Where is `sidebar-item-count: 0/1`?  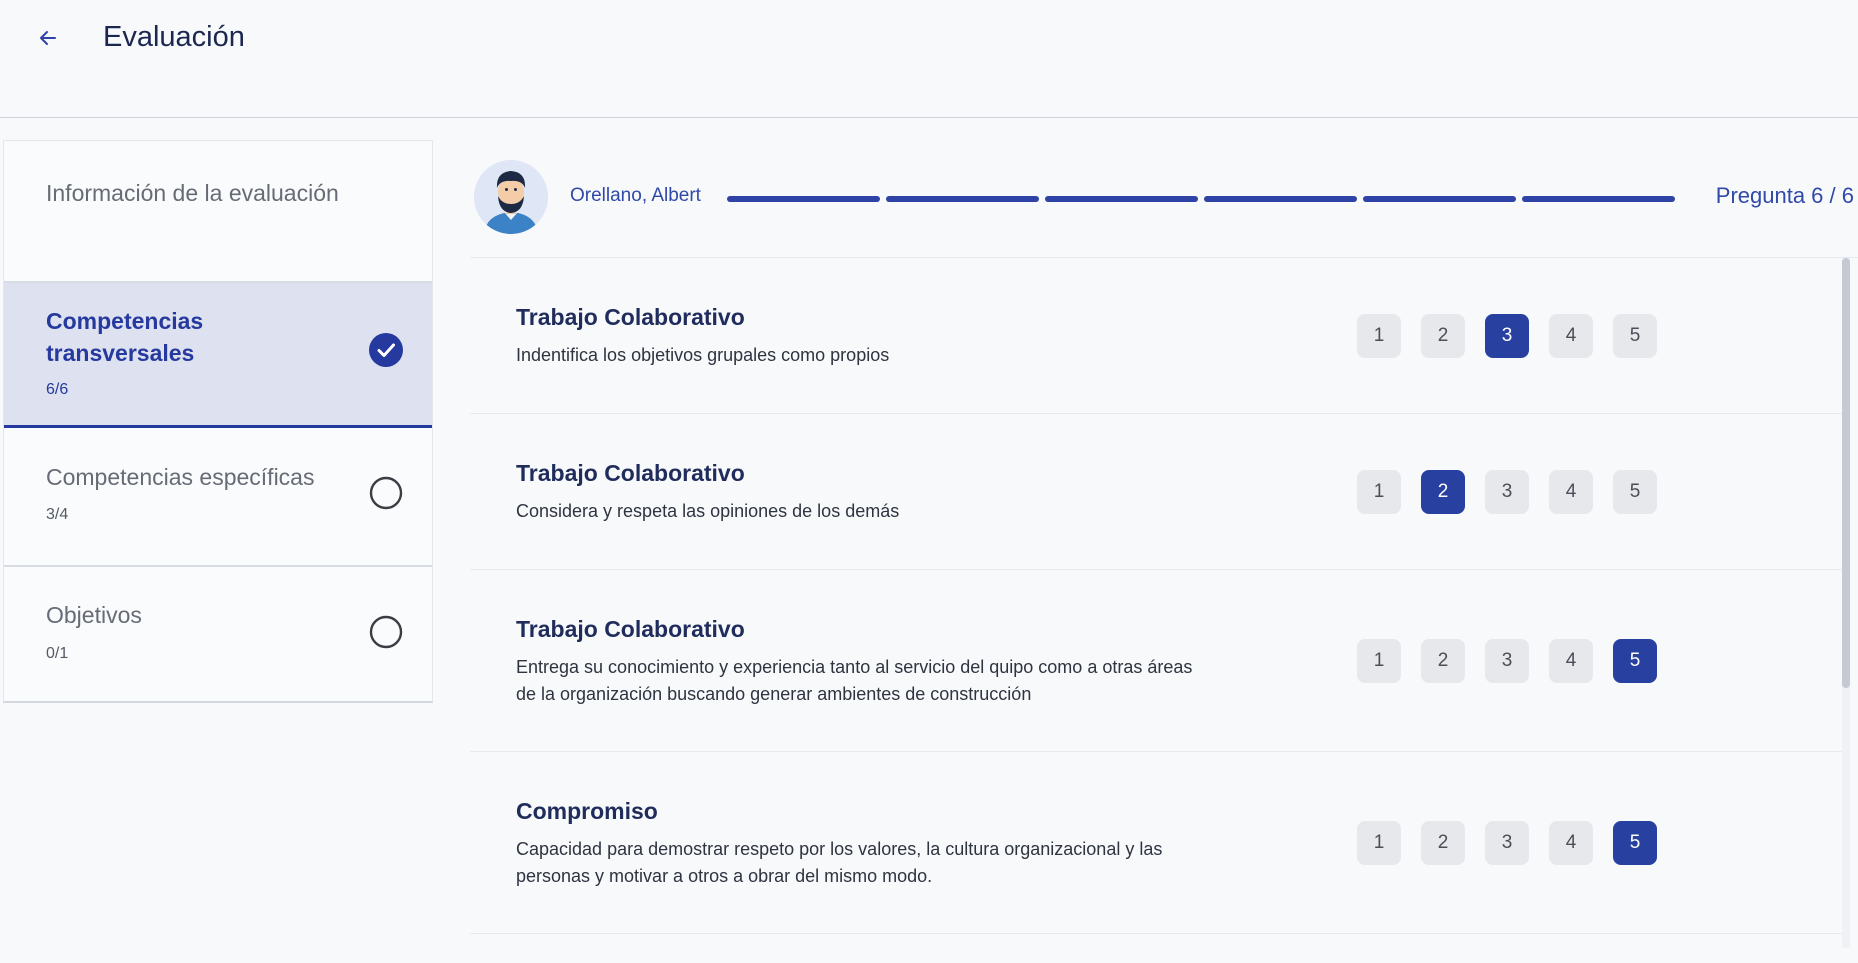 sidebar-item-count: 0/1 is located at coordinates (57, 653).